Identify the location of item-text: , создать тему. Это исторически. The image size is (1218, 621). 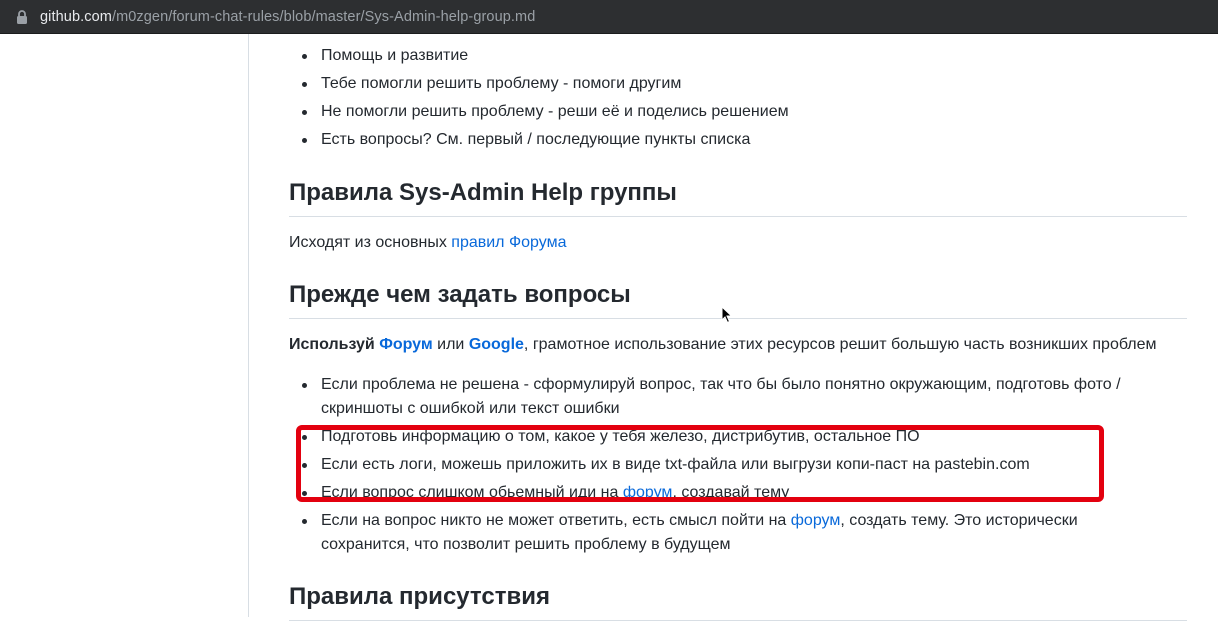
(959, 520).